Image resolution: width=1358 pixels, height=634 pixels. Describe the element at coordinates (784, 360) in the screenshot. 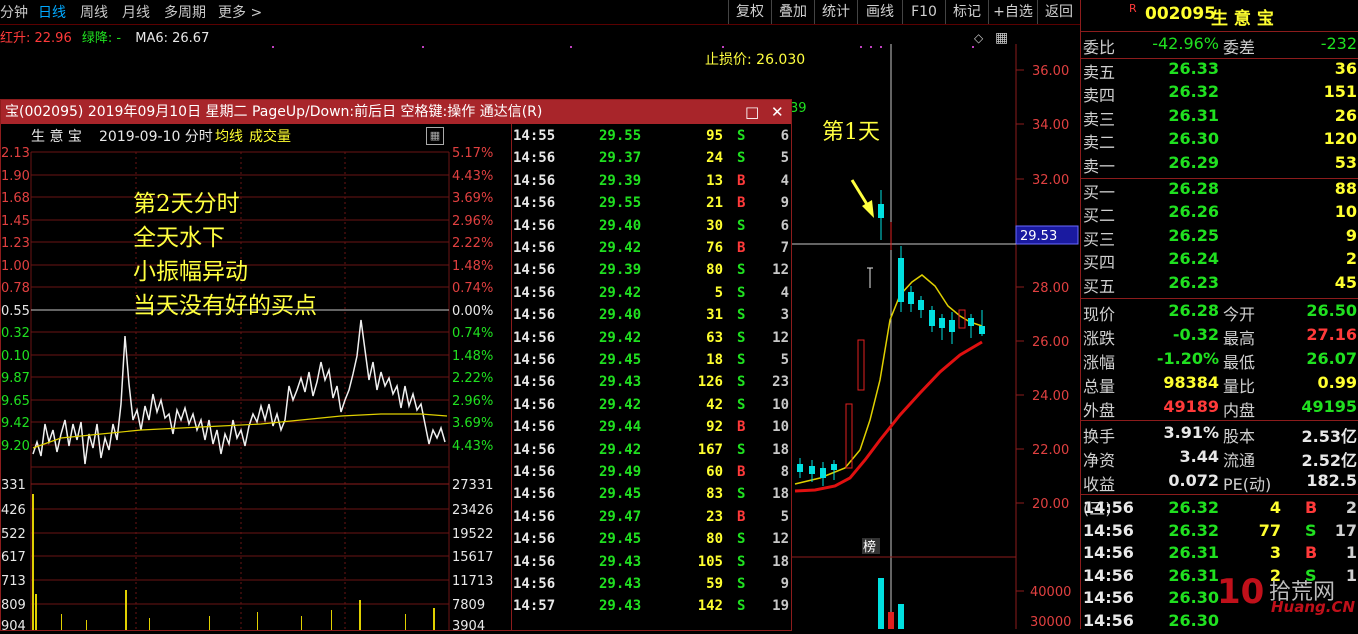

I see `tick-count: 5` at that location.